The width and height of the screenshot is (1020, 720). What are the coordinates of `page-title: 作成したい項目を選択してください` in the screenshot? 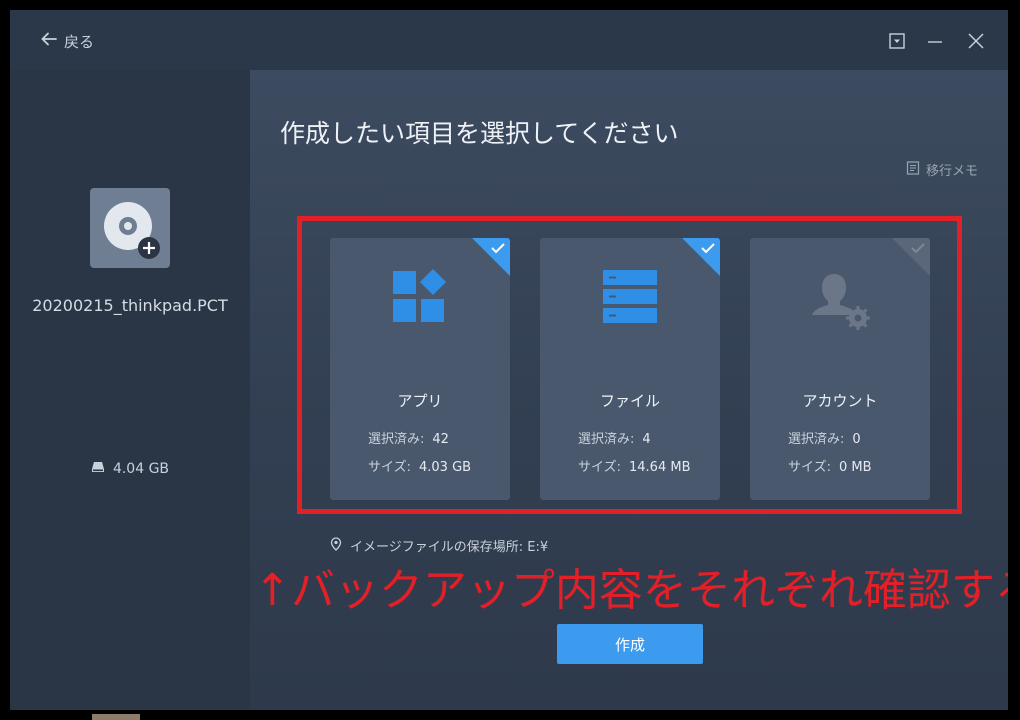 It's located at (479, 133).